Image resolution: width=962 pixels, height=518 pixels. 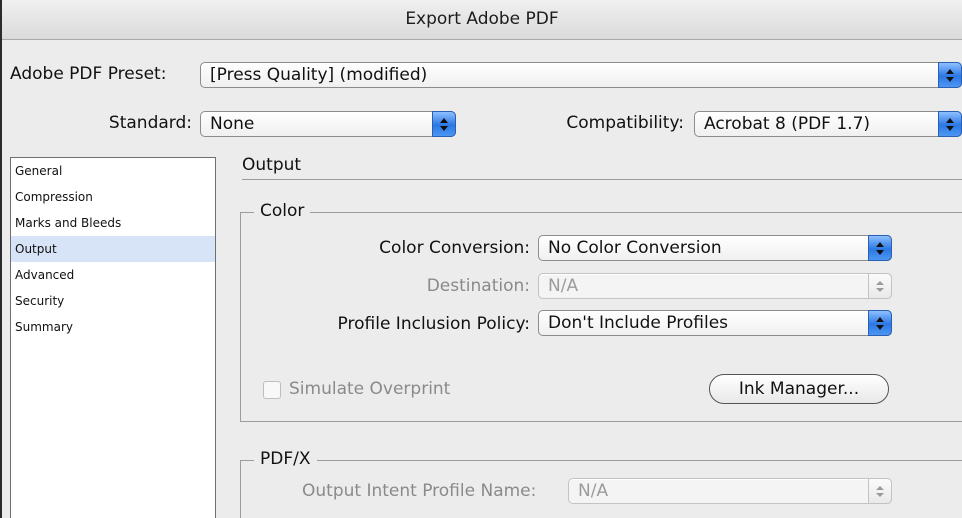 What do you see at coordinates (272, 390) in the screenshot?
I see `simulate-overprint-checkbox` at bounding box center [272, 390].